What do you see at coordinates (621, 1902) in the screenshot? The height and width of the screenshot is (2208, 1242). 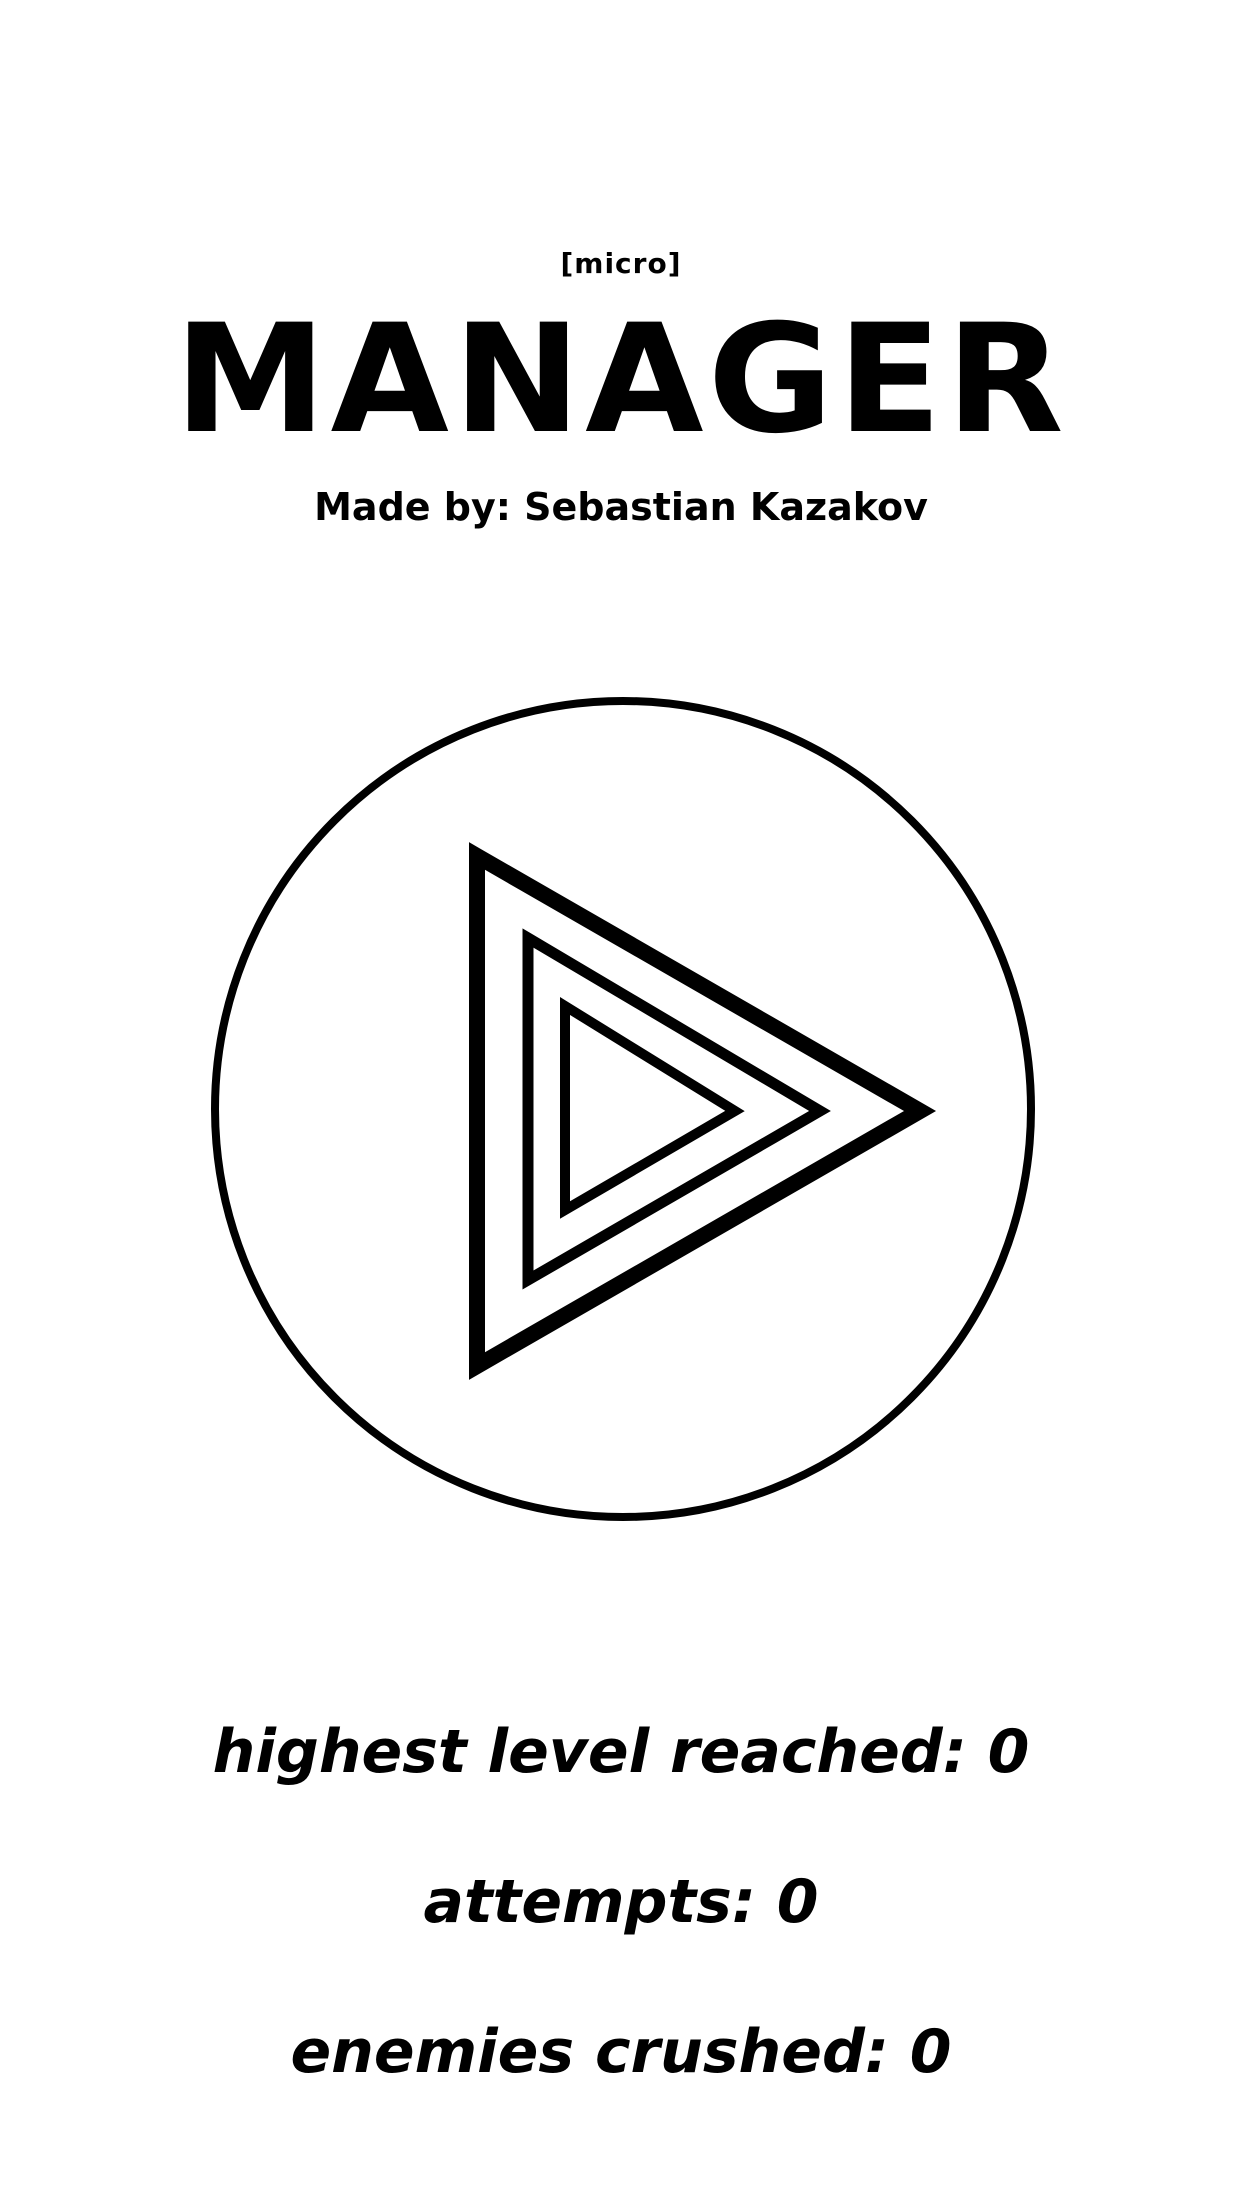 I see `attempts-stat: attempts: 0` at bounding box center [621, 1902].